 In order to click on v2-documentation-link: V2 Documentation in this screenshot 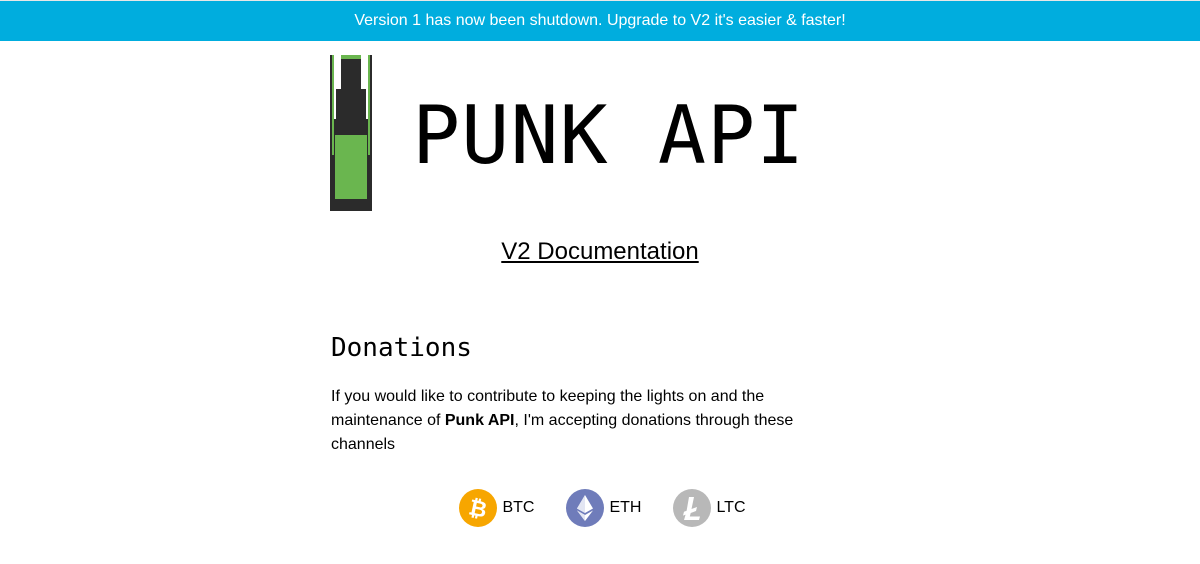, I will do `click(599, 251)`.